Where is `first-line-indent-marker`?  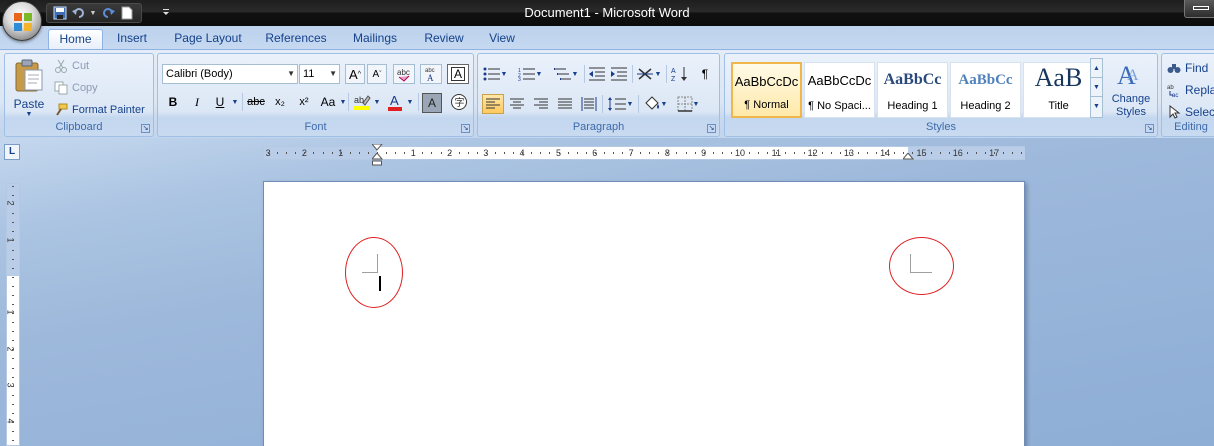 first-line-indent-marker is located at coordinates (377, 148).